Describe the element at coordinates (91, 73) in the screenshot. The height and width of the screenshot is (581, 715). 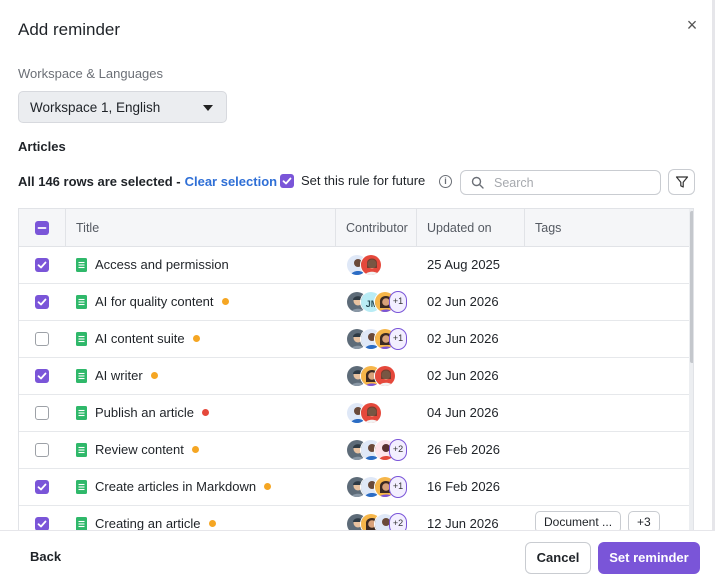
I see `workspace-label: Workspace & Languages` at that location.